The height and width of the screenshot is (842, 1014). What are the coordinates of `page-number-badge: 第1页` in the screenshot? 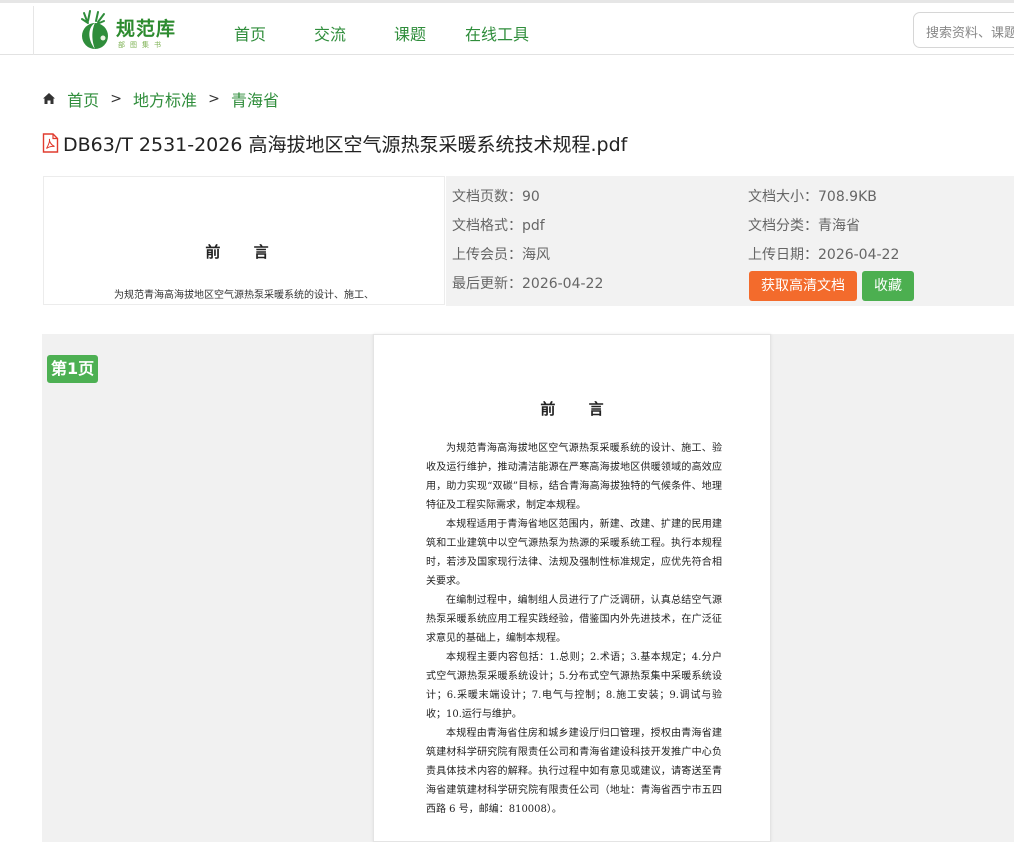 It's located at (73, 369).